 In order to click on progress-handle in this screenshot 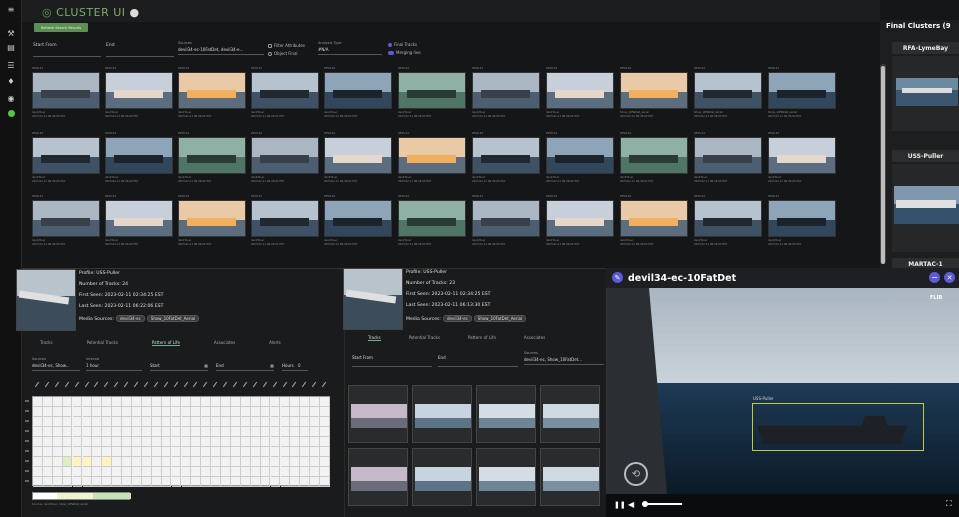, I will do `click(645, 504)`.